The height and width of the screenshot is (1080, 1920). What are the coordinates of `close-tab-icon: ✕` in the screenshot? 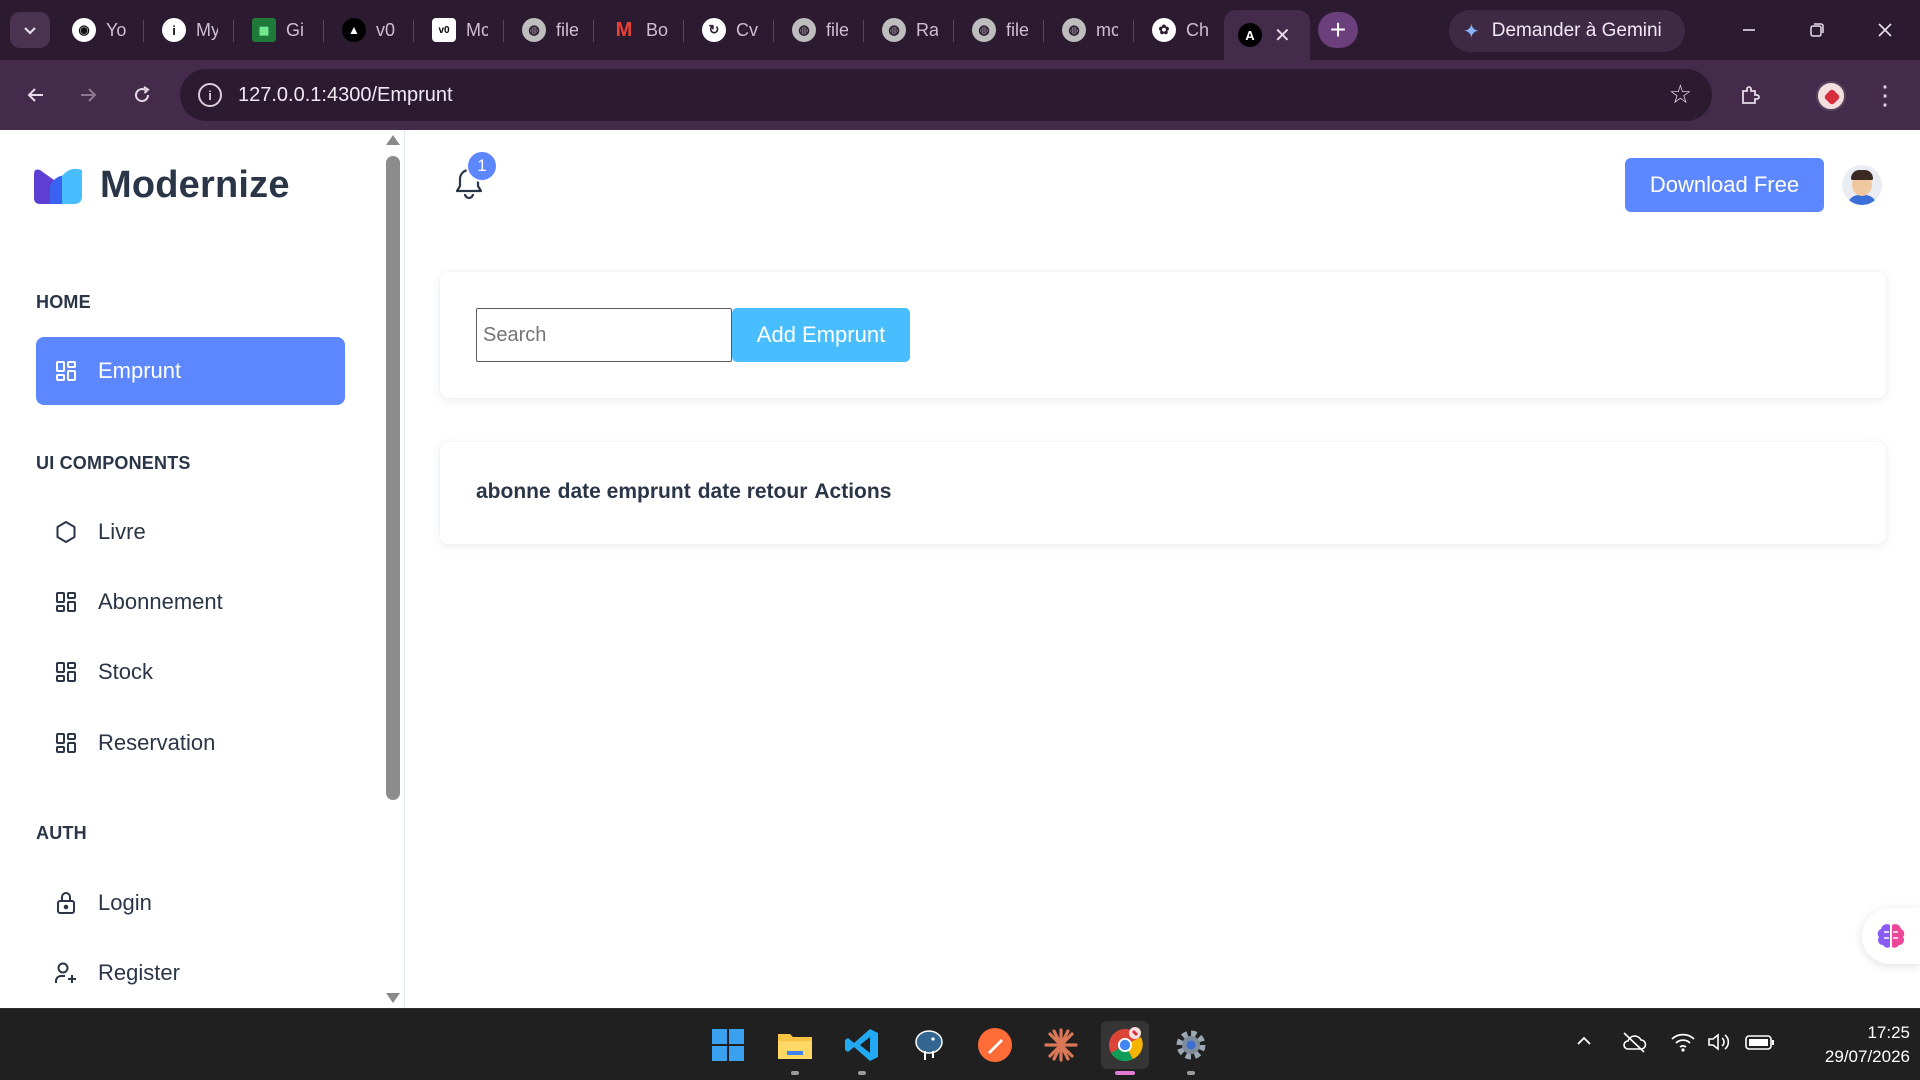 It's located at (1282, 35).